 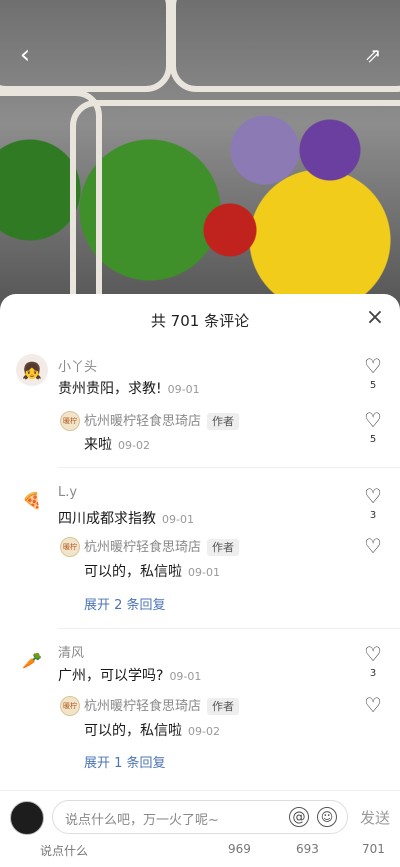 What do you see at coordinates (307, 849) in the screenshot?
I see `behind-fav-count: 693` at bounding box center [307, 849].